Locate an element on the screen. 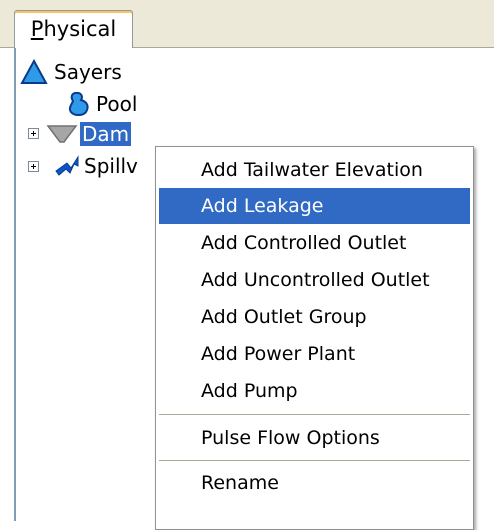  tree-node-label: Pool is located at coordinates (117, 104).